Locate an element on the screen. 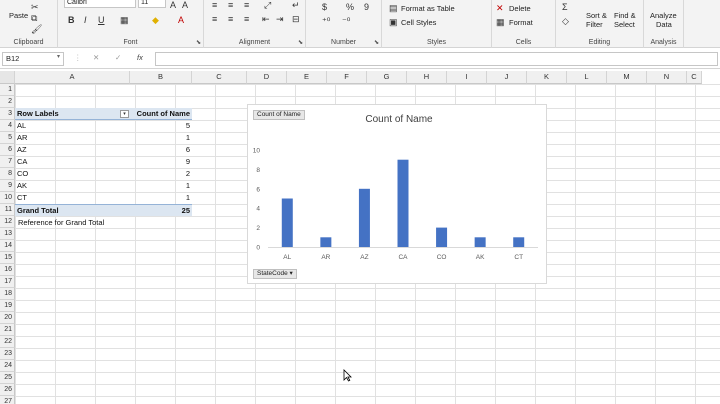  increase-decimal-icon: ⁺⁰ is located at coordinates (326, 21).